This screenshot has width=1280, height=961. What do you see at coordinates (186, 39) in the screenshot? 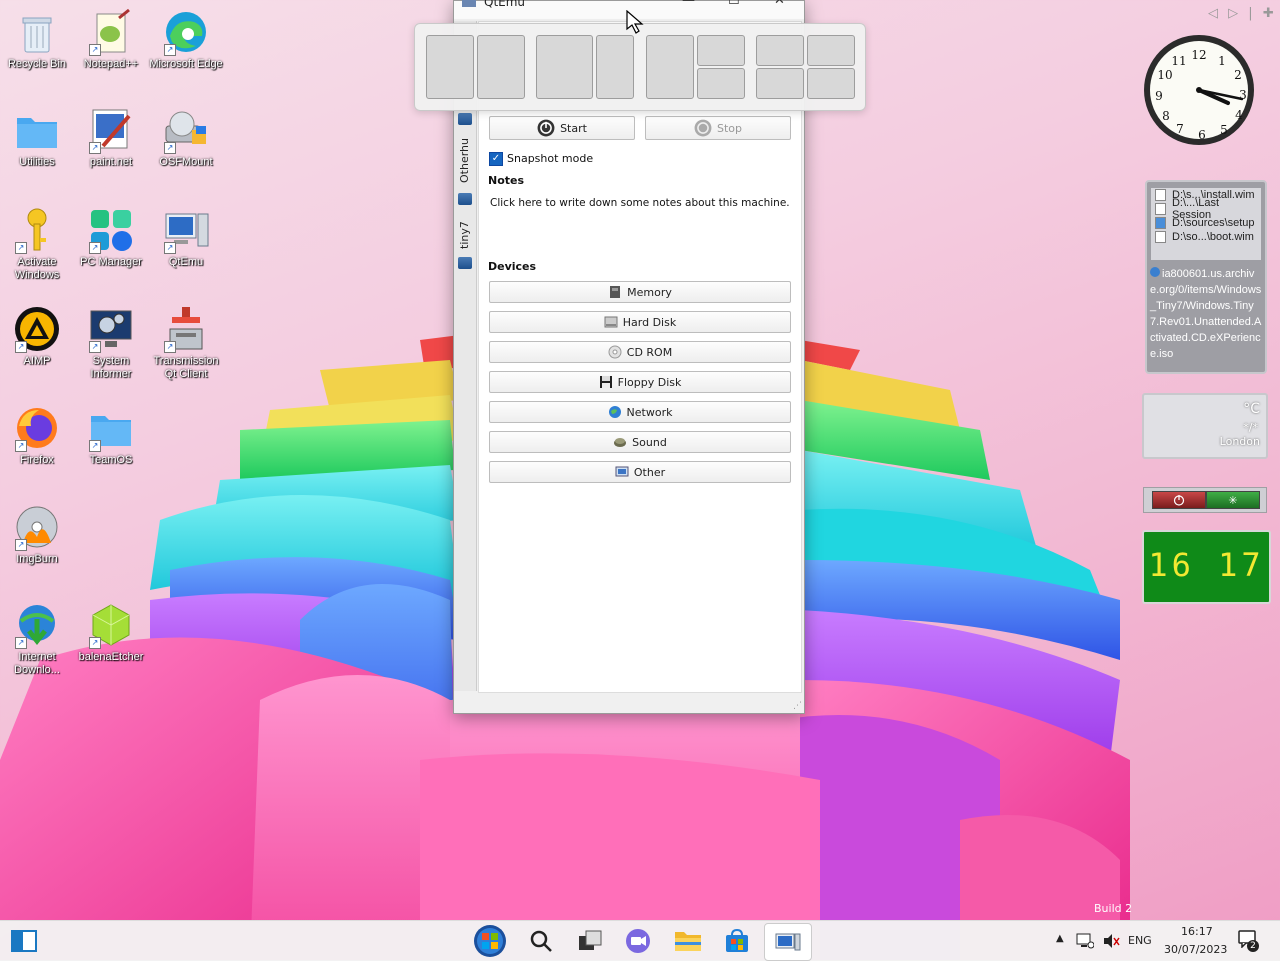
I see `desktop-icon-microsoft-edge: ↗ Microsoft Edge` at bounding box center [186, 39].